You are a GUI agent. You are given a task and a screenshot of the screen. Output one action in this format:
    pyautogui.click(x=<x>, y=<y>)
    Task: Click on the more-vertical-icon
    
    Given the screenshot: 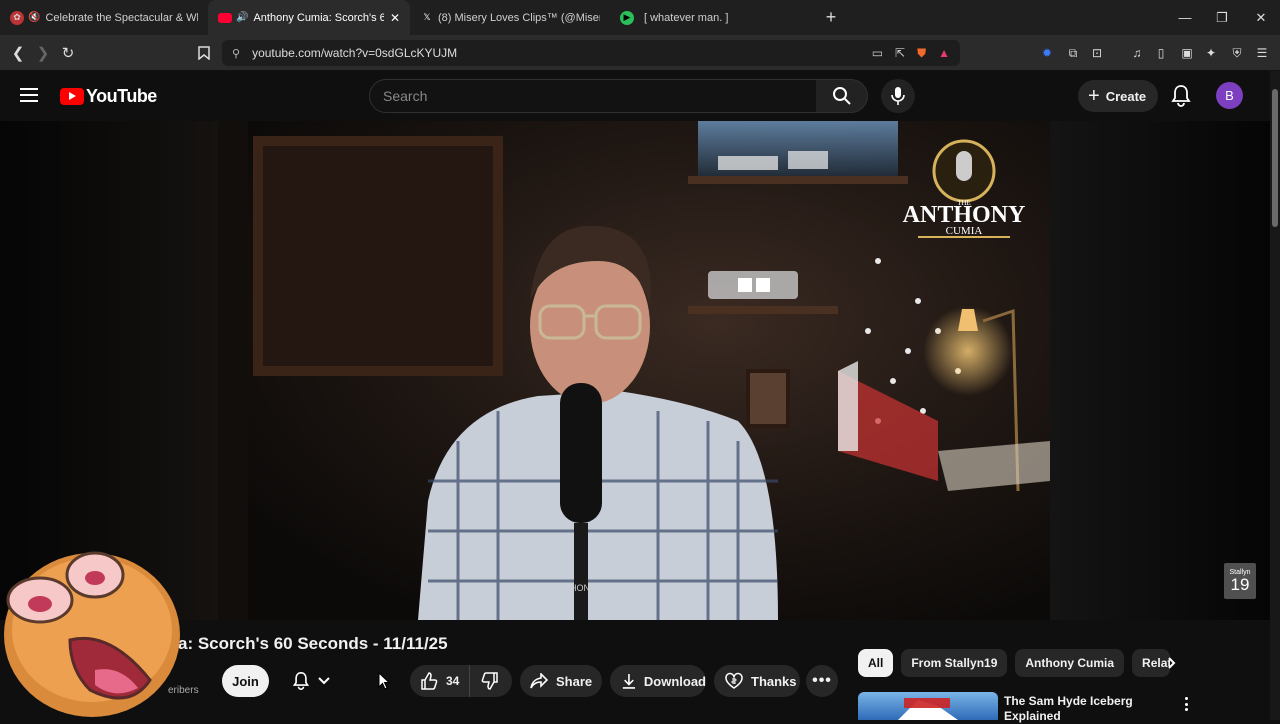 What is the action you would take?
    pyautogui.click(x=1186, y=698)
    